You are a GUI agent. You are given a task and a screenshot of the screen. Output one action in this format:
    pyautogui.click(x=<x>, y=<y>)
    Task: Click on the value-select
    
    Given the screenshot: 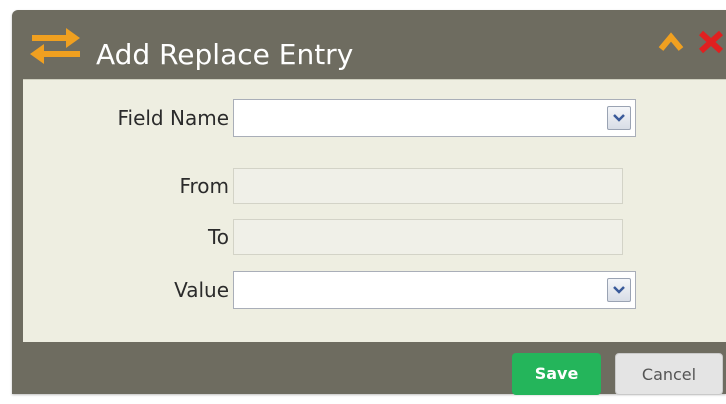 What is the action you would take?
    pyautogui.click(x=434, y=290)
    